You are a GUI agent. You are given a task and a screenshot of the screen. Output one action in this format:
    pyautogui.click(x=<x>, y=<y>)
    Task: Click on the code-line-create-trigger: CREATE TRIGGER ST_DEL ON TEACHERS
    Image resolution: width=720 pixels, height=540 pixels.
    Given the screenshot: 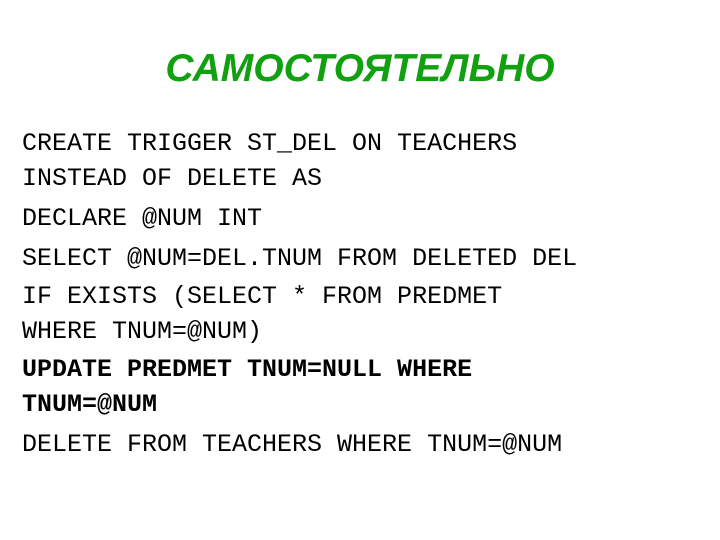 What is the action you would take?
    pyautogui.click(x=270, y=143)
    